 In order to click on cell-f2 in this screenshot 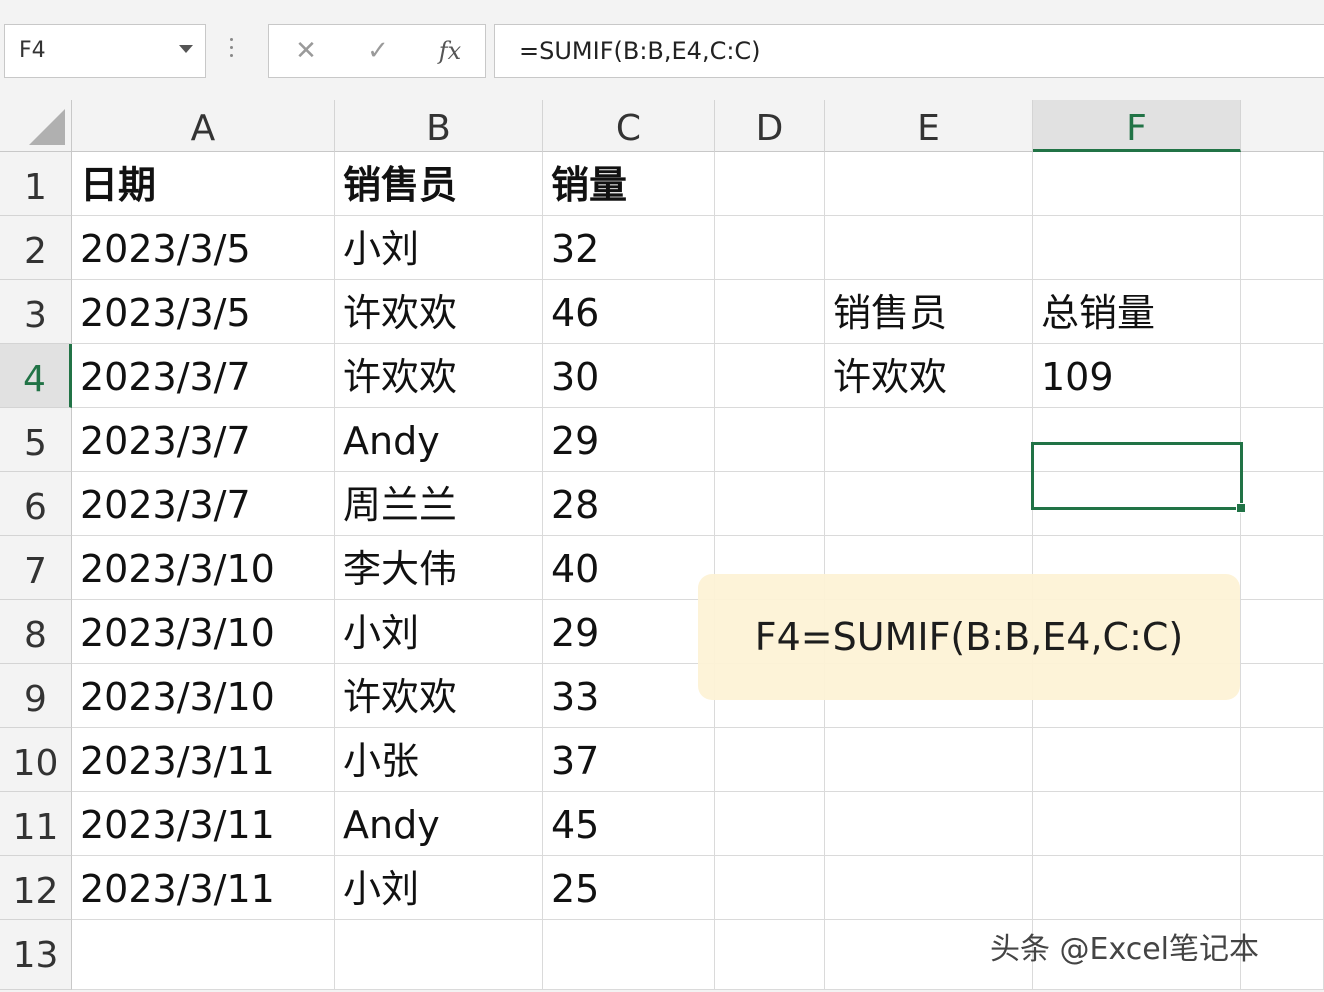, I will do `click(1137, 248)`.